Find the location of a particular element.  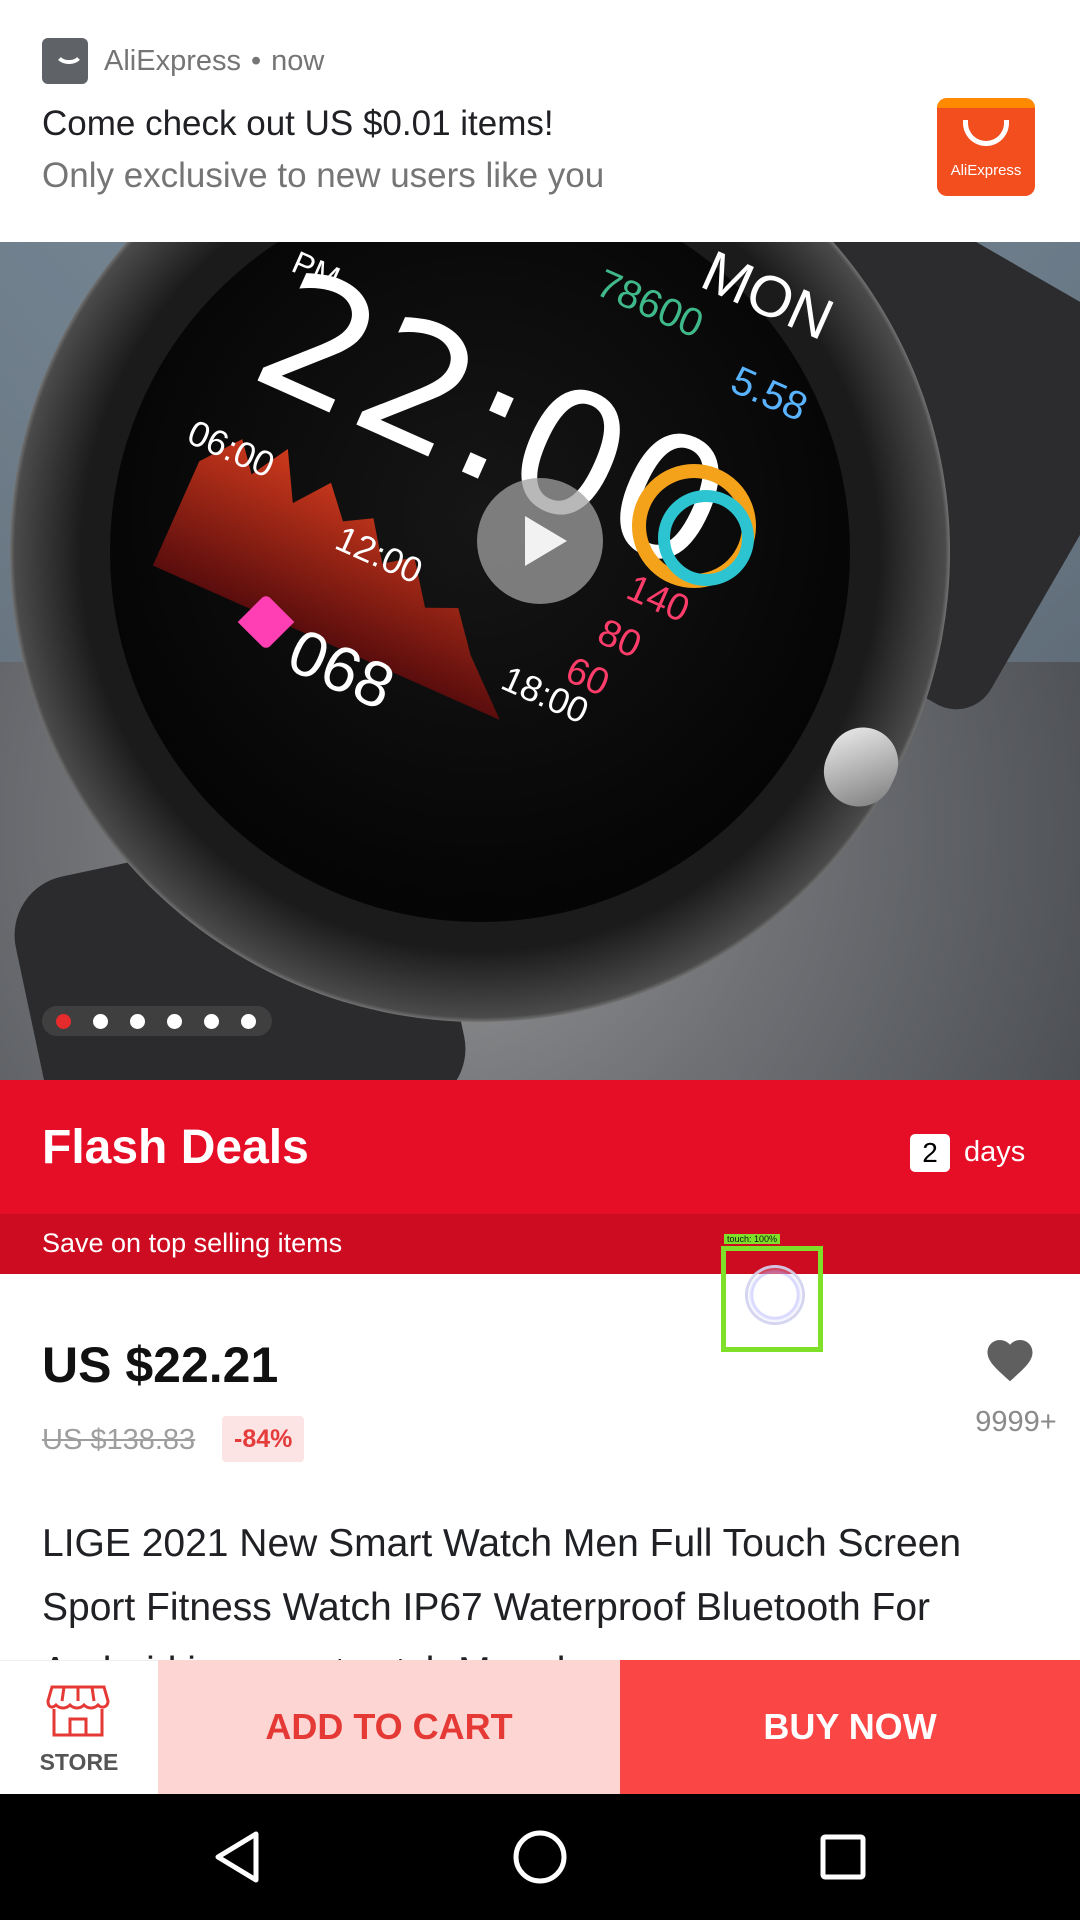

aliexpress-logo: AliExpress is located at coordinates (986, 147).